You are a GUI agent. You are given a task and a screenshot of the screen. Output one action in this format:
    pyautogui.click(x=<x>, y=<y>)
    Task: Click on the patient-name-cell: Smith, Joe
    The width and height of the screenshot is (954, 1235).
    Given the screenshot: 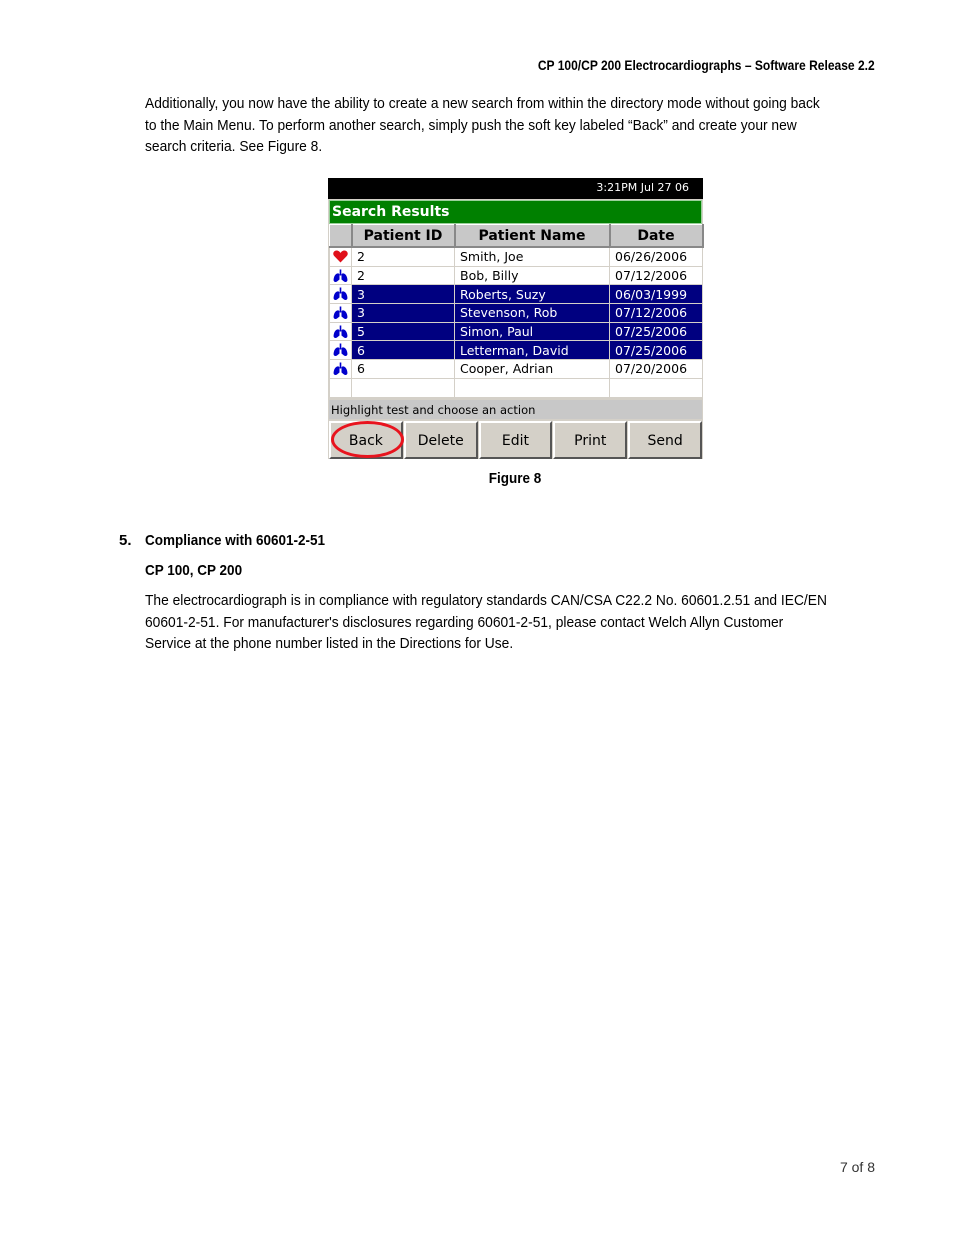 What is the action you would take?
    pyautogui.click(x=532, y=256)
    